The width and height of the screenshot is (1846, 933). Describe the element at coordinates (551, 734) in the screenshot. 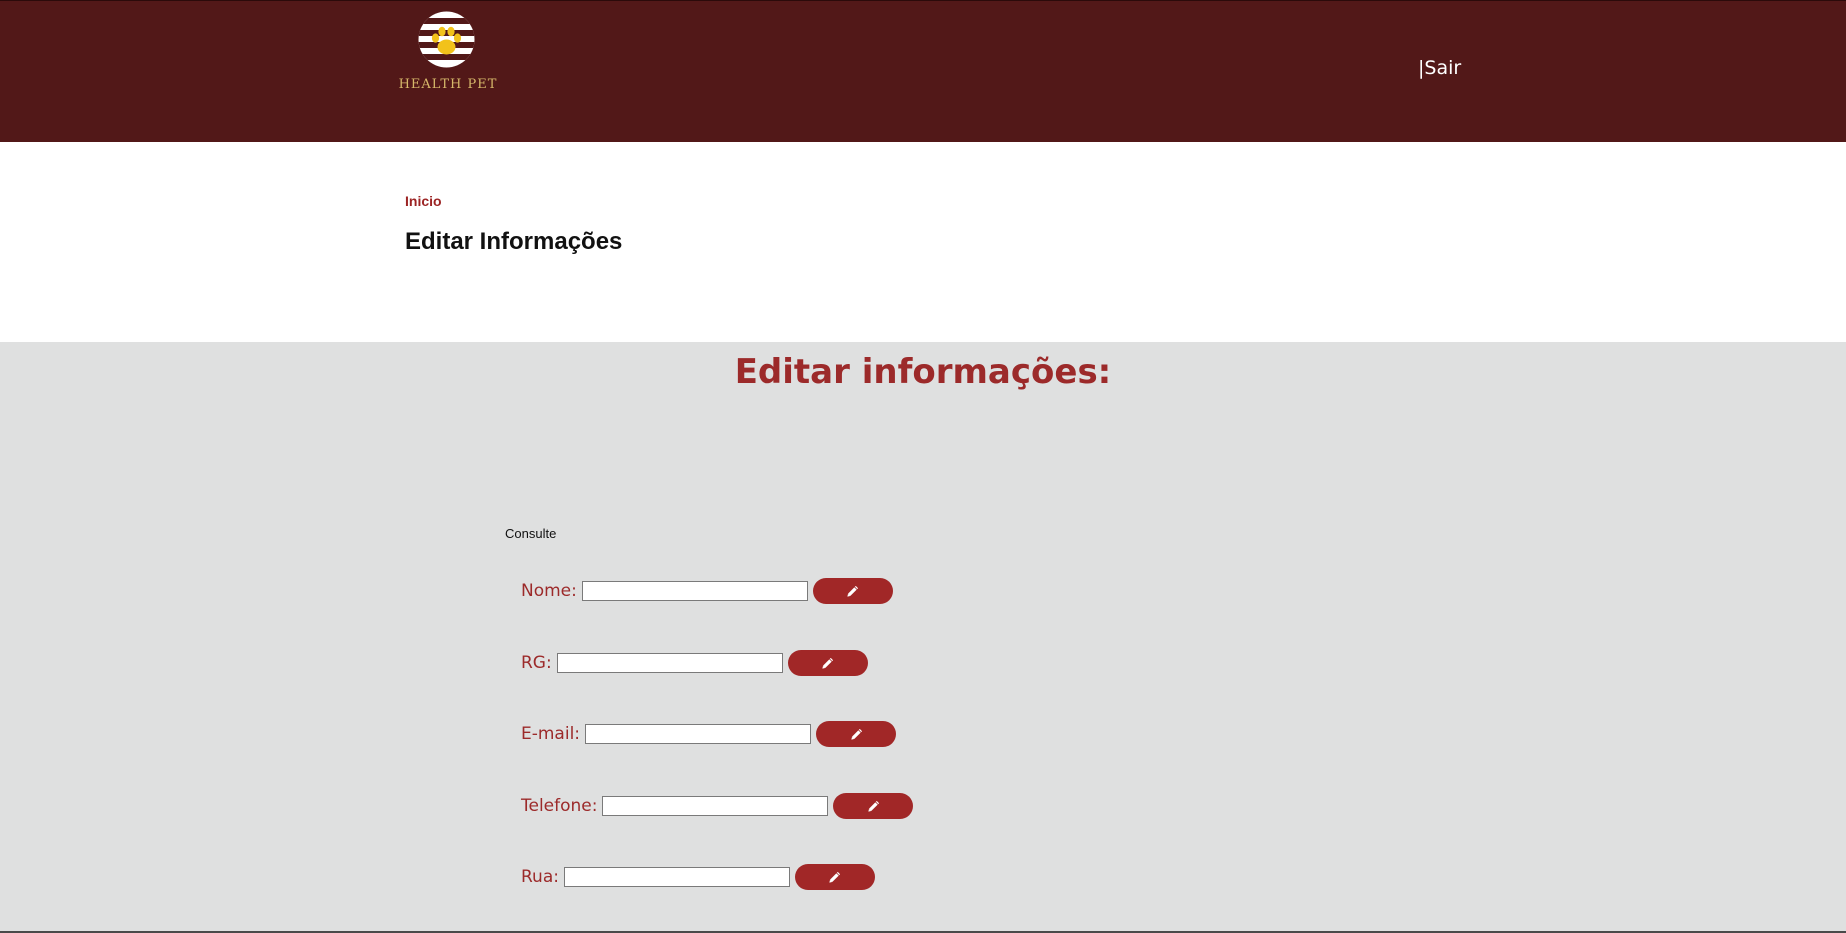

I see `email-label: E-mail:` at that location.